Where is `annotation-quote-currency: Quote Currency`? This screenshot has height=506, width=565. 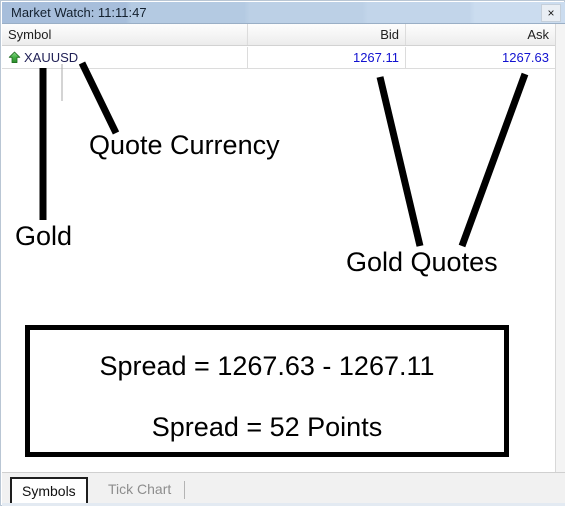
annotation-quote-currency: Quote Currency is located at coordinates (184, 145).